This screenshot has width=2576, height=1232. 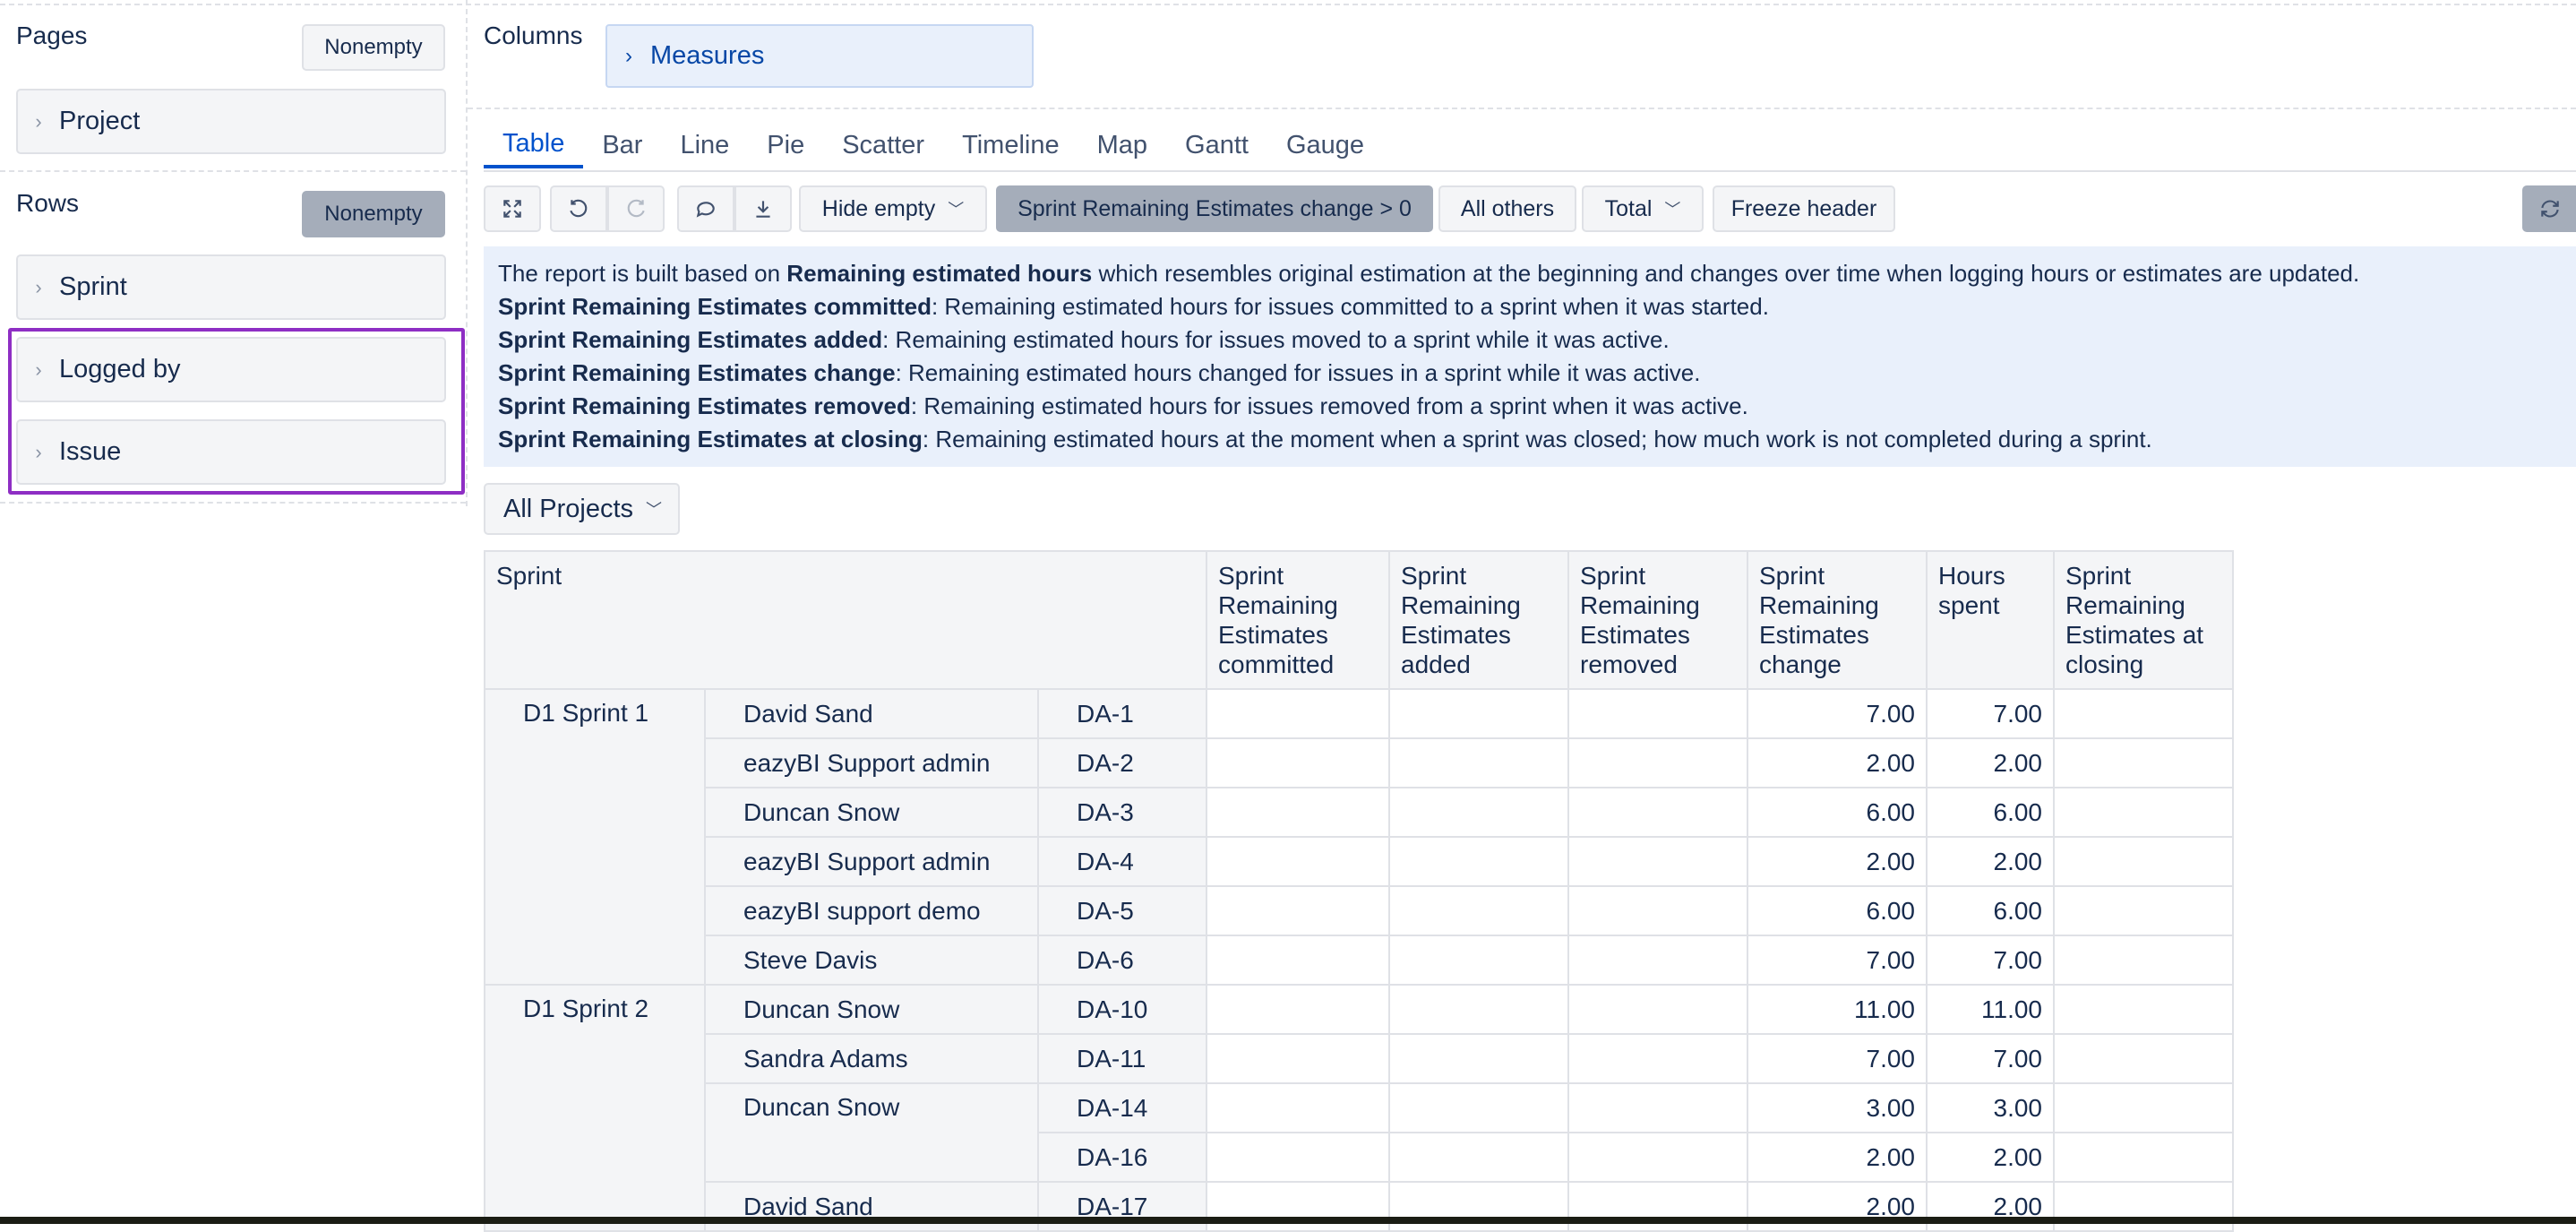 I want to click on undo-button, so click(x=578, y=208).